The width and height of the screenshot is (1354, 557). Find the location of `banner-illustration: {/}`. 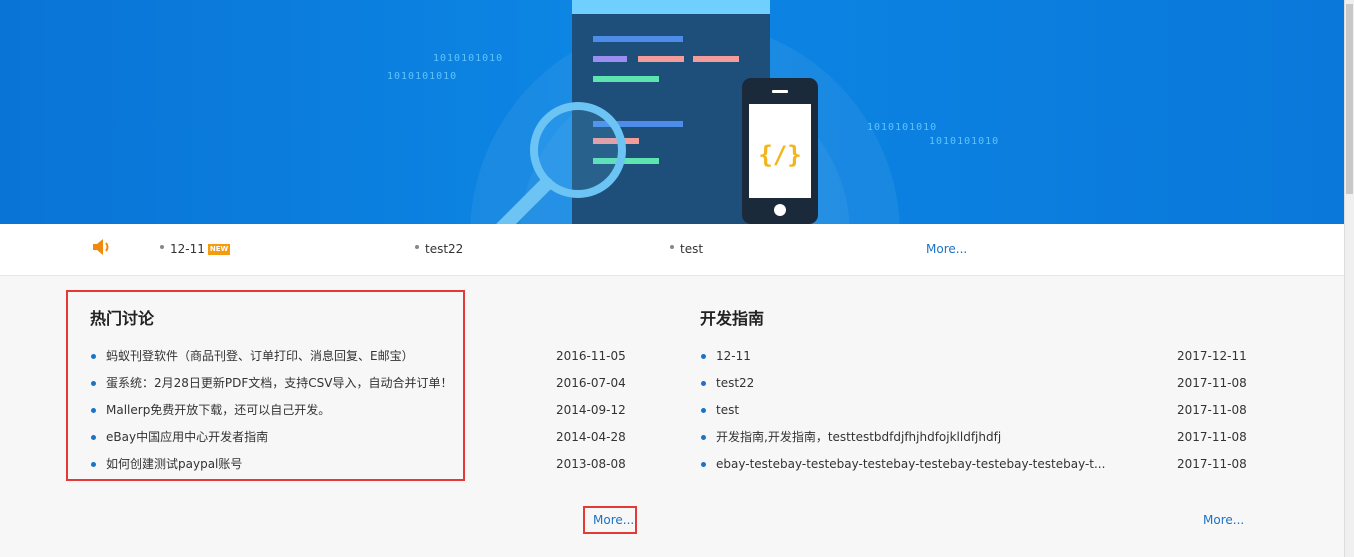

banner-illustration: {/} is located at coordinates (657, 112).